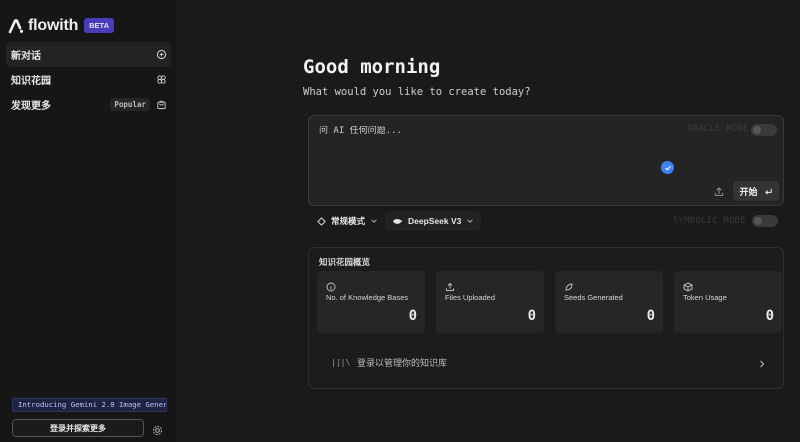 The image size is (800, 442). I want to click on model-selector: DeepSeek V3, so click(433, 221).